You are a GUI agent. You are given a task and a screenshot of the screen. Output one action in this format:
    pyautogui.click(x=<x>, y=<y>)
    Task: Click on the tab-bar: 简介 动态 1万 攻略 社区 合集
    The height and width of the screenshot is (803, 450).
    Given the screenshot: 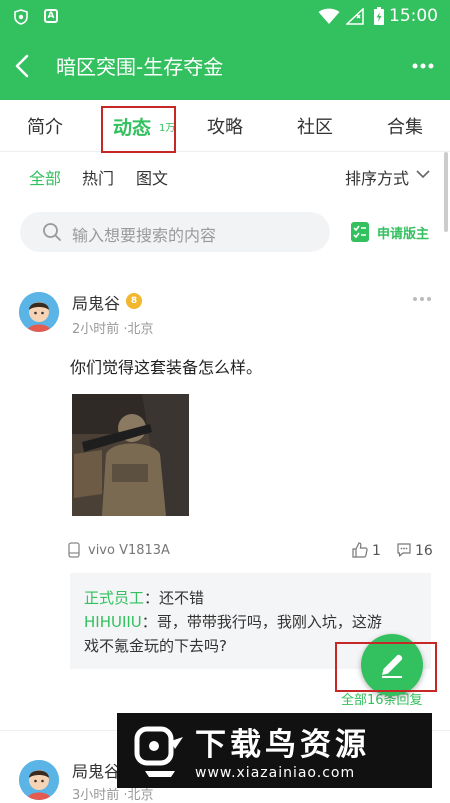 What is the action you would take?
    pyautogui.click(x=225, y=126)
    